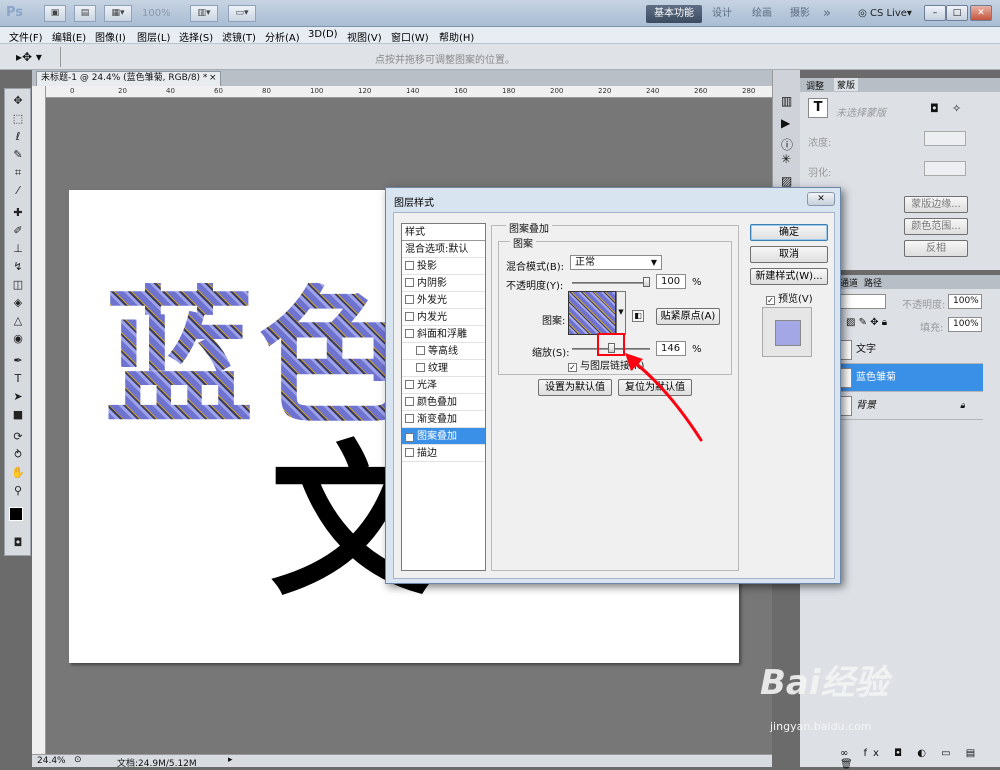 The image size is (1000, 770). I want to click on new-preset-icon: ◧, so click(638, 316).